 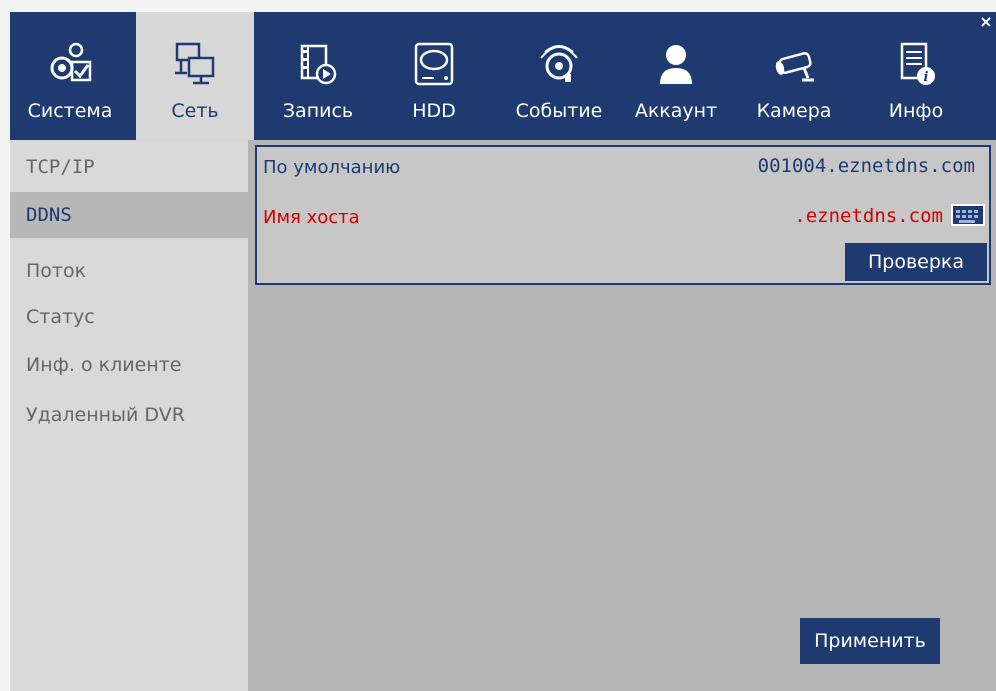 I want to click on tab-label: Аккаунт, so click(x=676, y=111).